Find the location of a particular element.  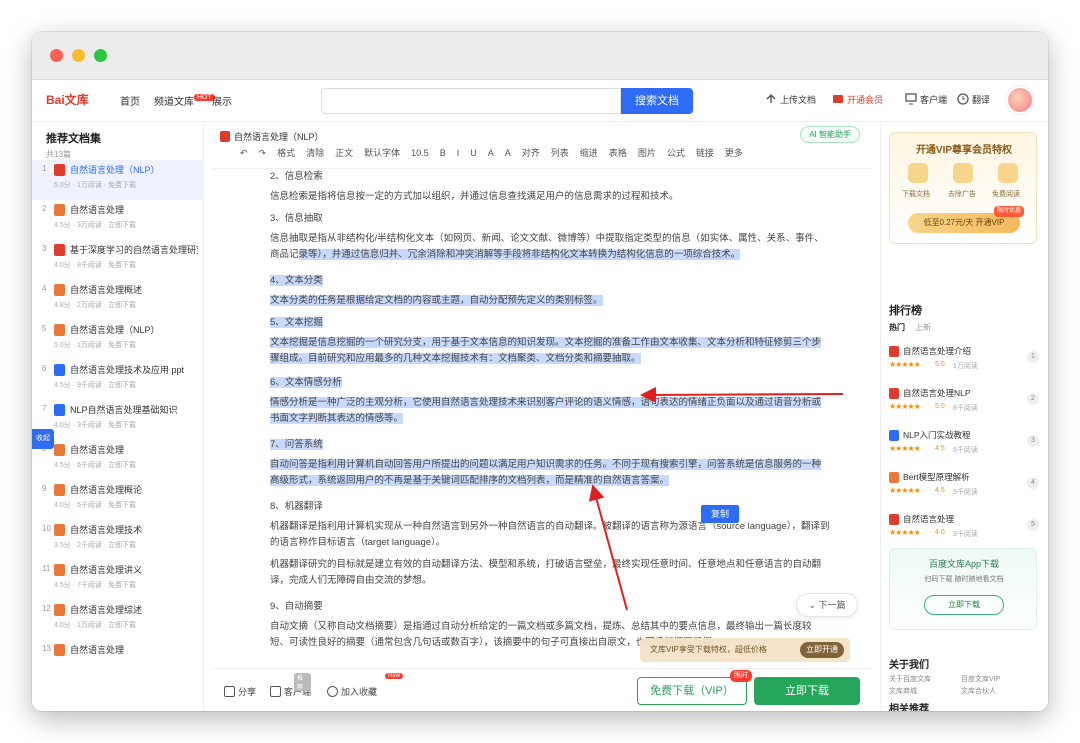

toolbar-button: 图片 is located at coordinates (647, 153).